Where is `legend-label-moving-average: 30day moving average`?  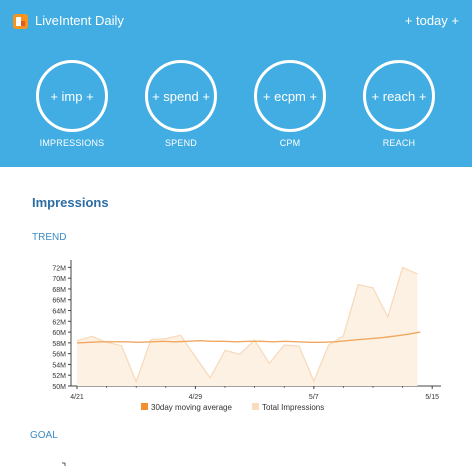 legend-label-moving-average: 30day moving average is located at coordinates (191, 407).